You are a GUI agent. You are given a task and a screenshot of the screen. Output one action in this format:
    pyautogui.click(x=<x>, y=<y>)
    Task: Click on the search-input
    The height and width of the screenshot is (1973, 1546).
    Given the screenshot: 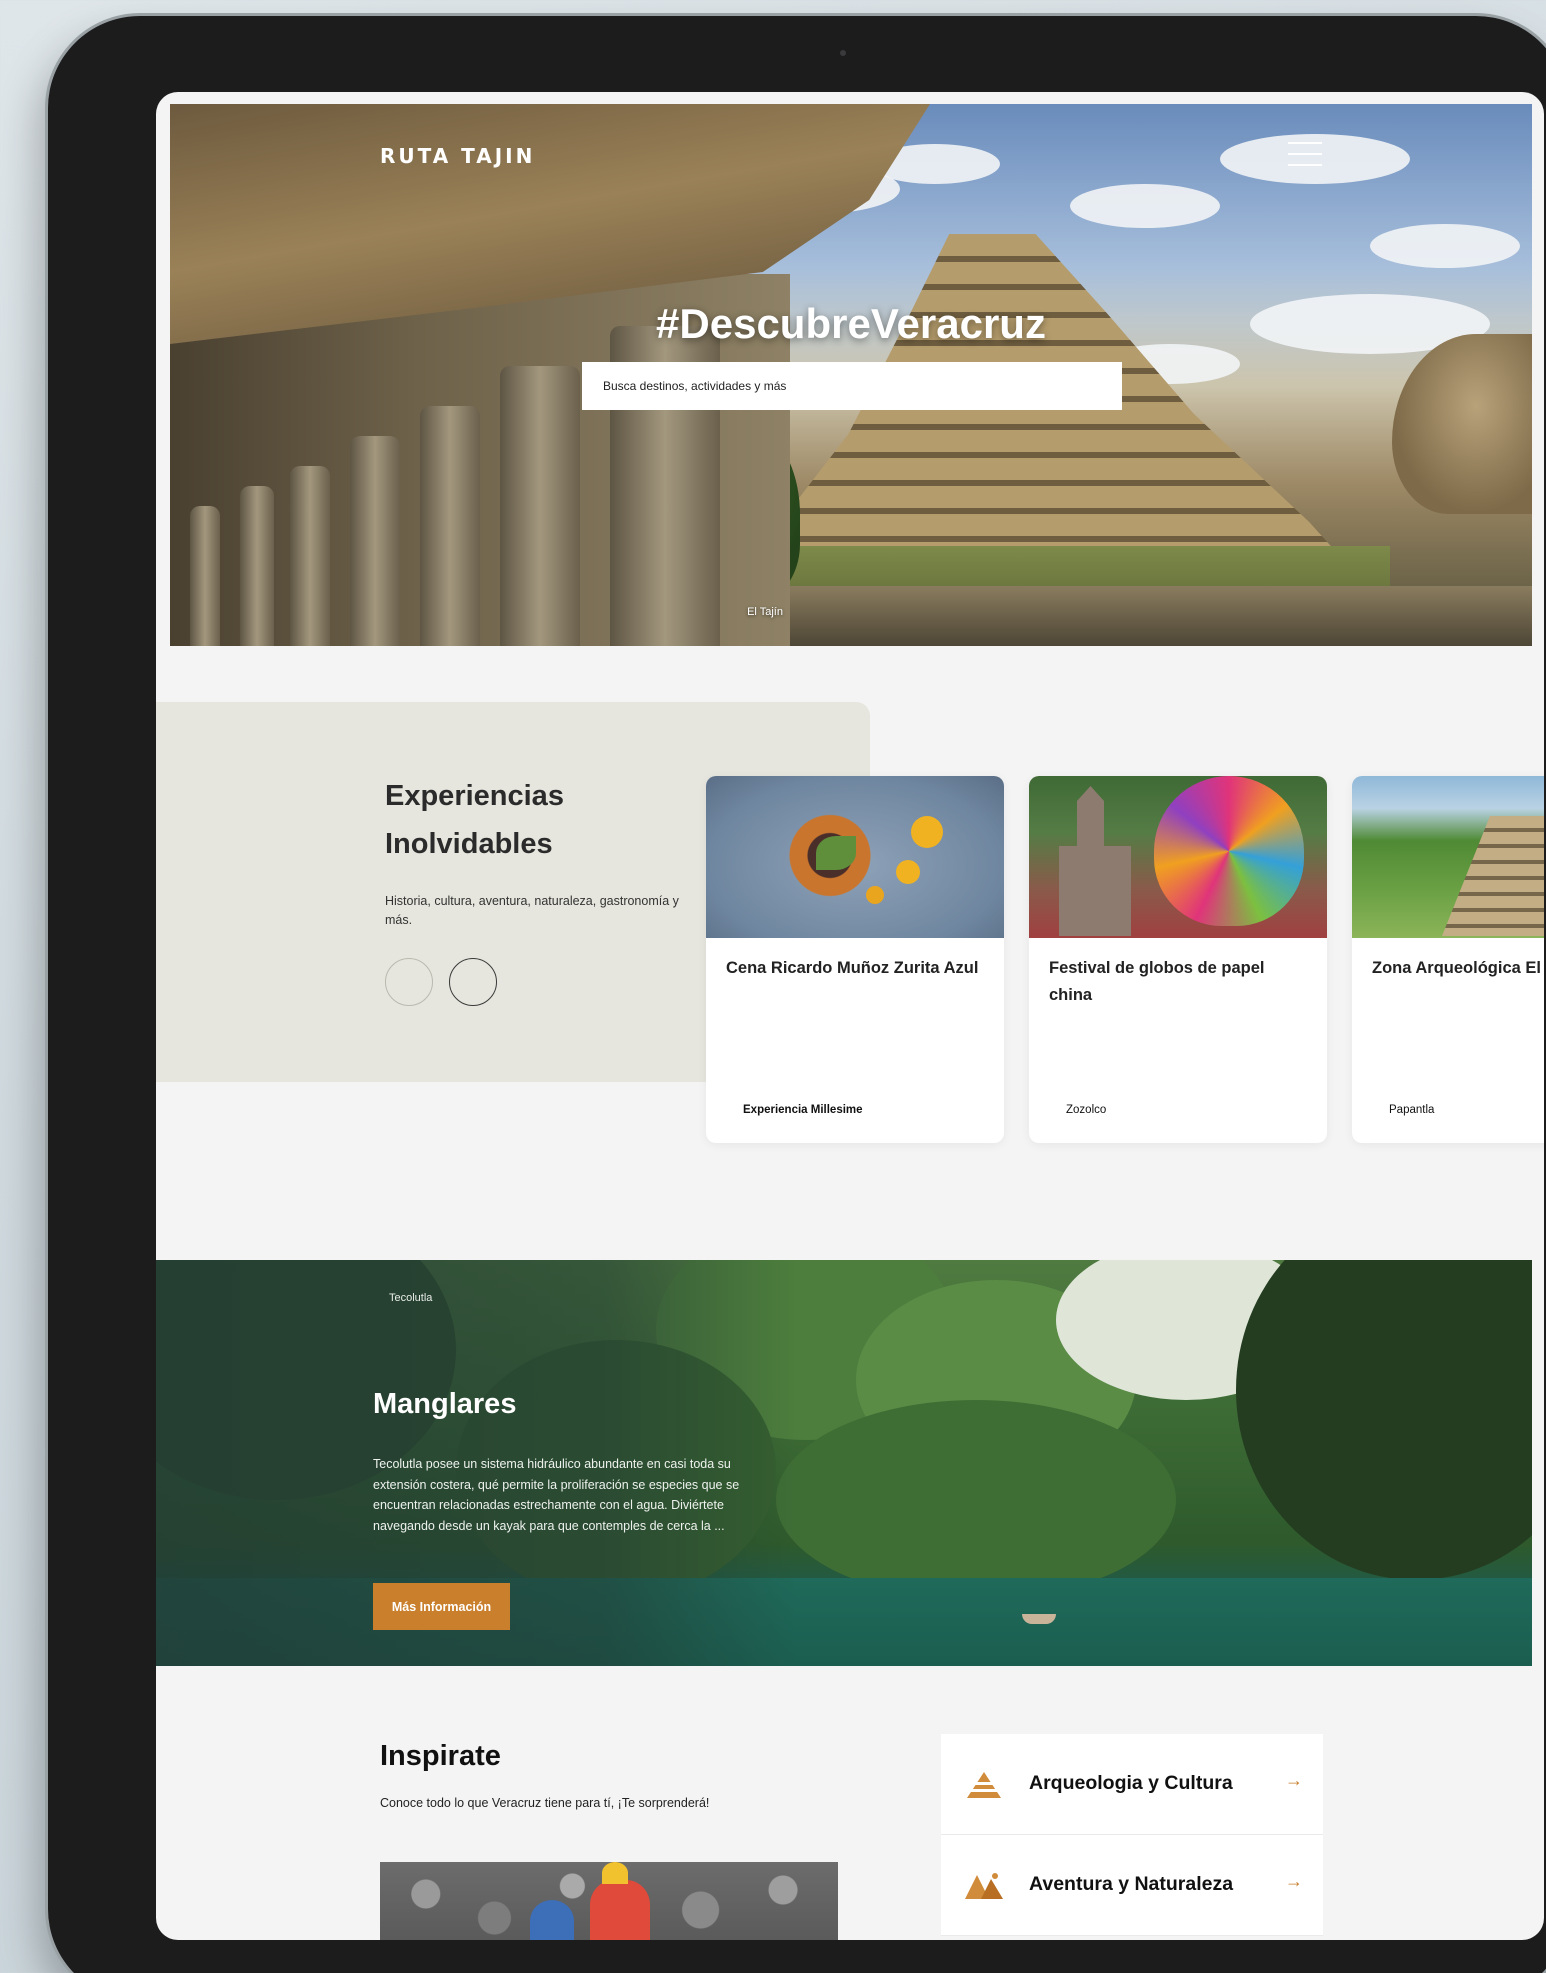 What is the action you would take?
    pyautogui.click(x=852, y=386)
    